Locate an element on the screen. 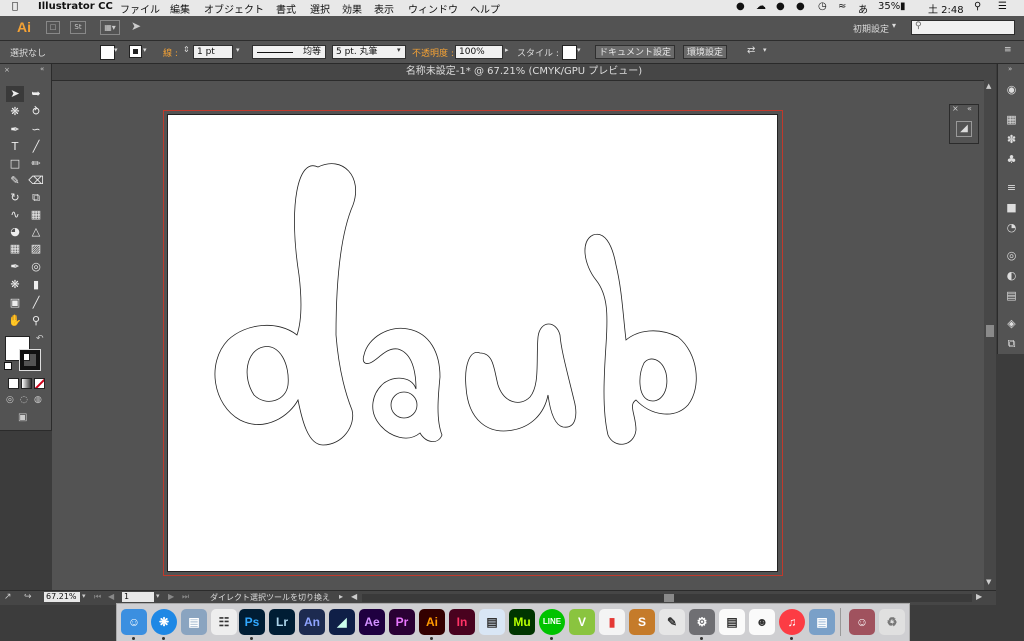 The height and width of the screenshot is (641, 1024). opacity-label: 不透明度 : is located at coordinates (433, 52).